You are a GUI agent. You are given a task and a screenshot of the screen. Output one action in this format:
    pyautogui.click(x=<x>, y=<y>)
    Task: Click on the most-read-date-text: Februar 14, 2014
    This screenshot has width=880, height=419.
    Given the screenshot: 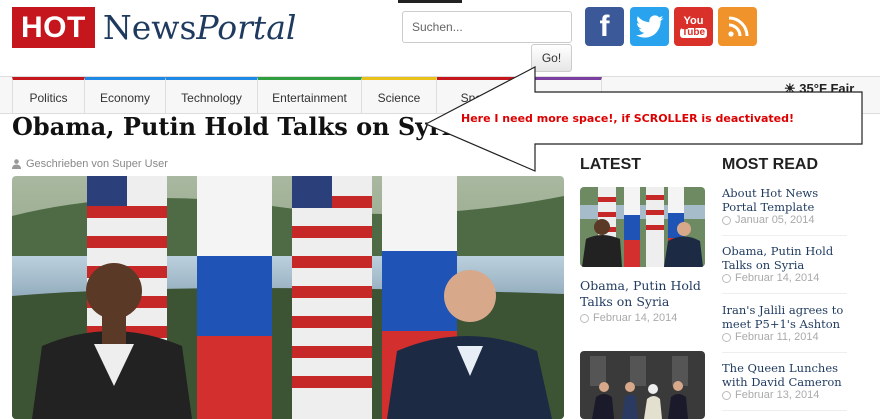 What is the action you would take?
    pyautogui.click(x=777, y=278)
    